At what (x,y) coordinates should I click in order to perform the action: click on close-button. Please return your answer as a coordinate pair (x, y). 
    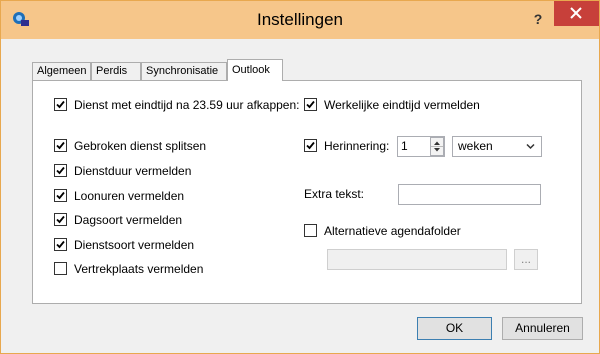
    Looking at the image, I should click on (576, 13).